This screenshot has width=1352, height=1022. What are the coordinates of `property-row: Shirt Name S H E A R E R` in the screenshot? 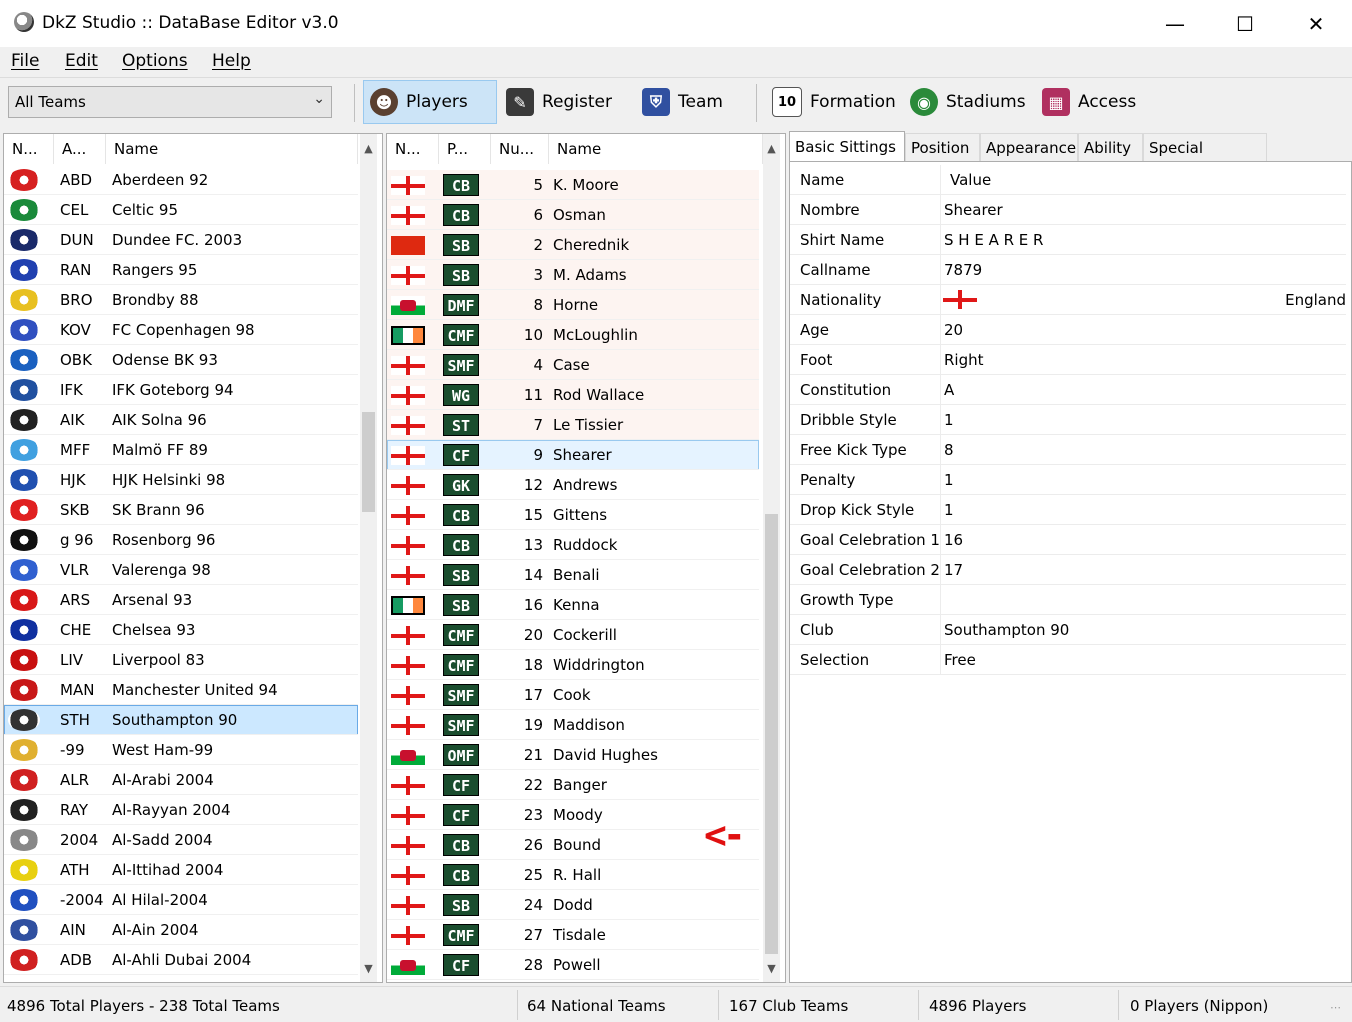 It's located at (1068, 240).